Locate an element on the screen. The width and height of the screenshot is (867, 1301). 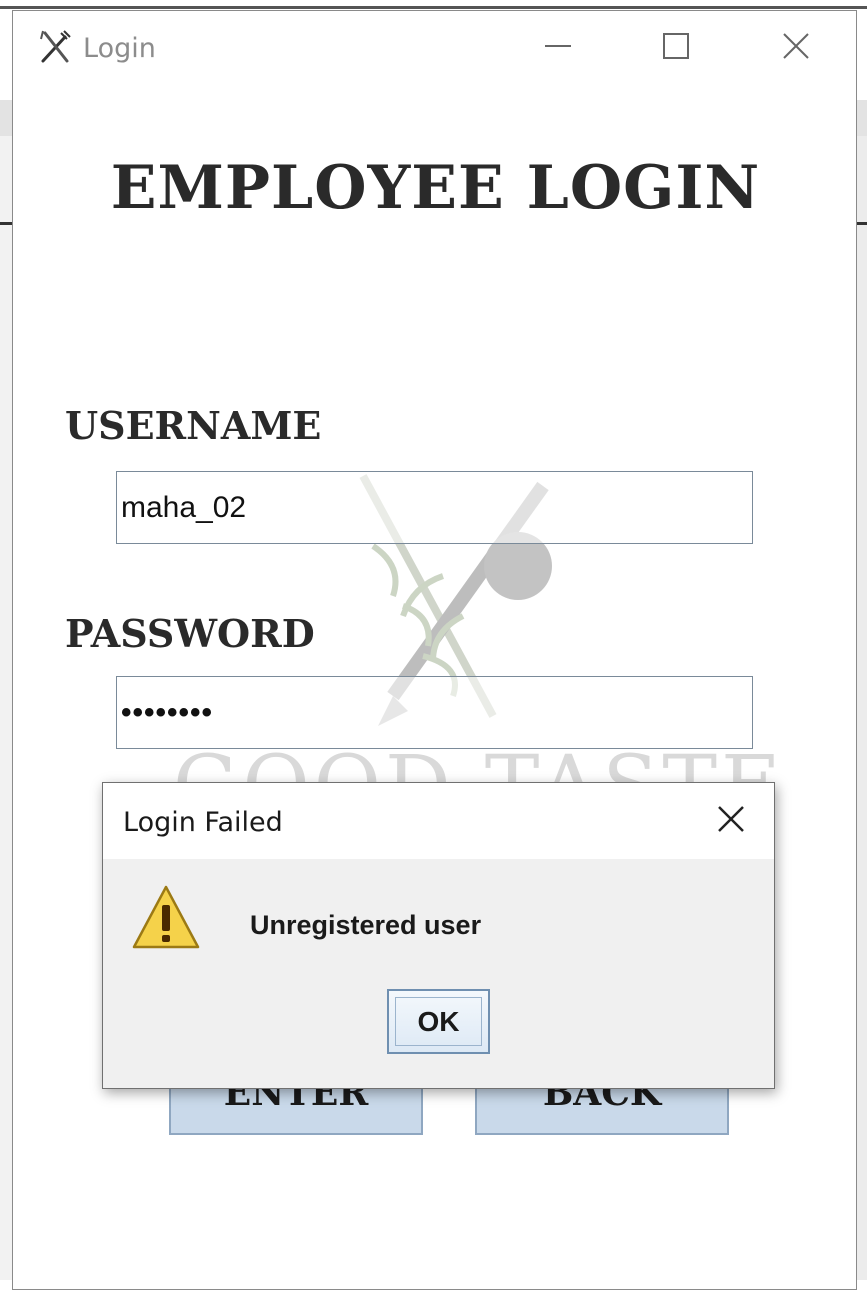
window-title: Login is located at coordinates (119, 48).